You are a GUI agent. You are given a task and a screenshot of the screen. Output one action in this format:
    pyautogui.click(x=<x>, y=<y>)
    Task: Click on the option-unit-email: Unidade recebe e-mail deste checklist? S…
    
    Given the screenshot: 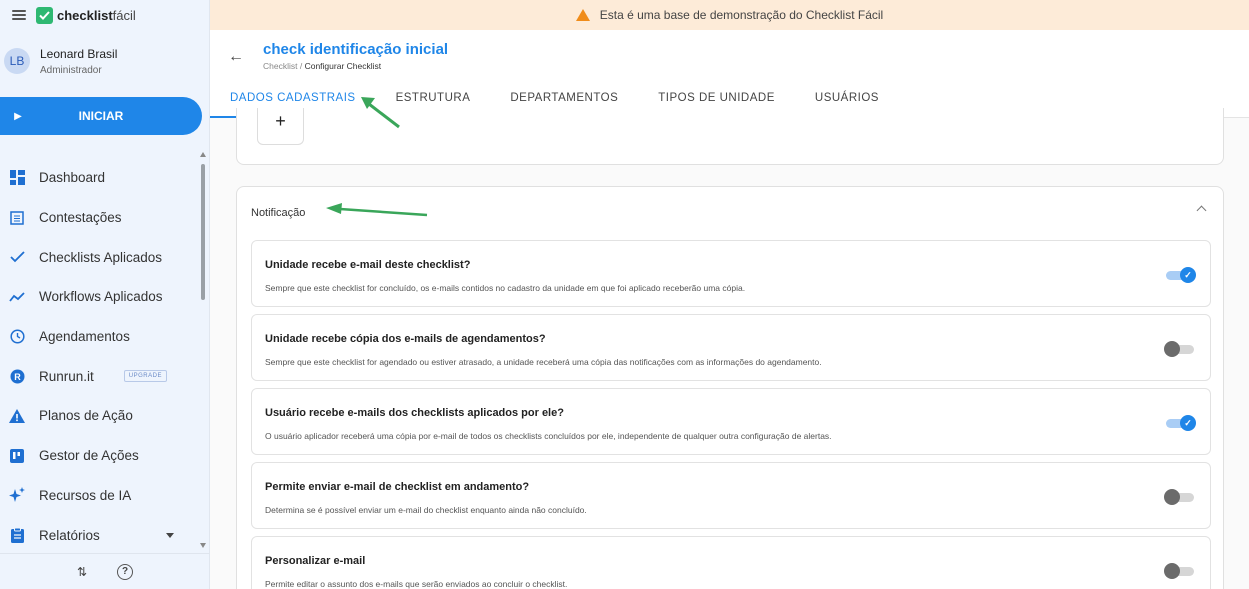 What is the action you would take?
    pyautogui.click(x=731, y=273)
    